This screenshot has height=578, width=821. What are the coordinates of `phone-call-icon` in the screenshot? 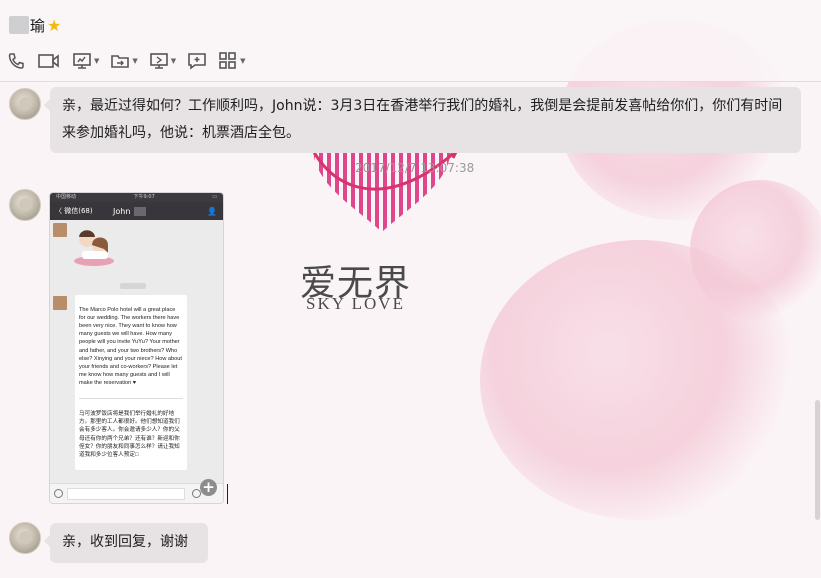 It's located at (16, 61).